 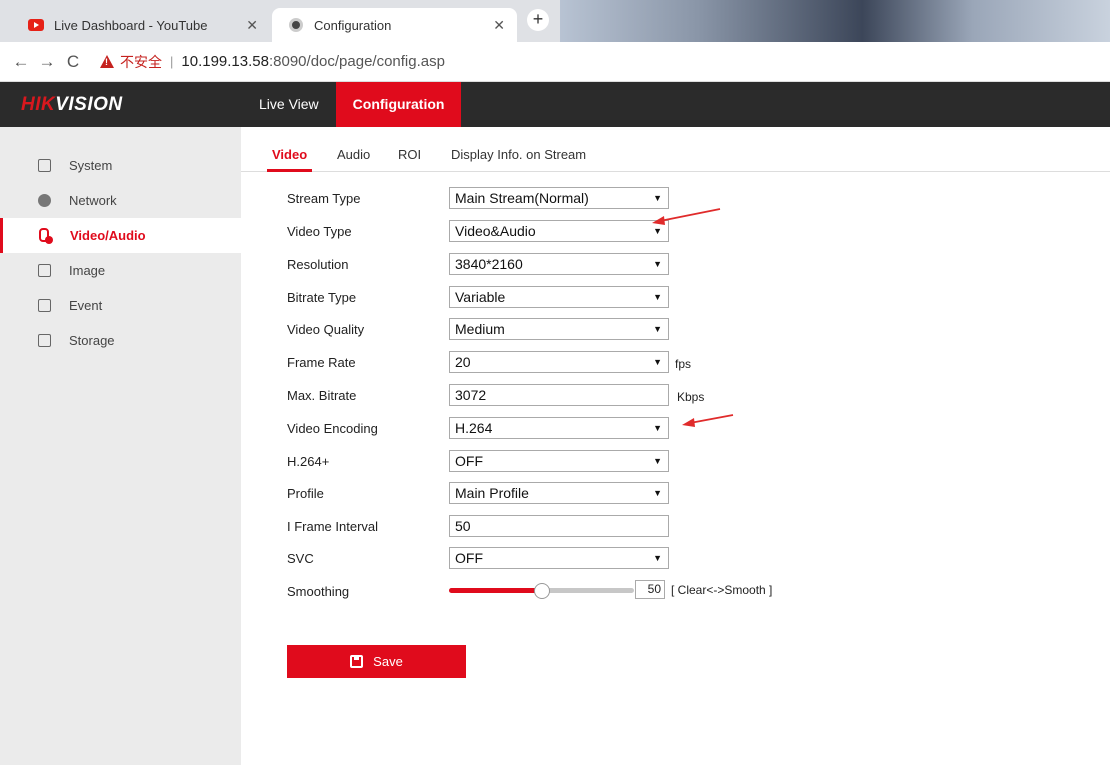 What do you see at coordinates (289, 104) in the screenshot?
I see `nav-live-view: Live View` at bounding box center [289, 104].